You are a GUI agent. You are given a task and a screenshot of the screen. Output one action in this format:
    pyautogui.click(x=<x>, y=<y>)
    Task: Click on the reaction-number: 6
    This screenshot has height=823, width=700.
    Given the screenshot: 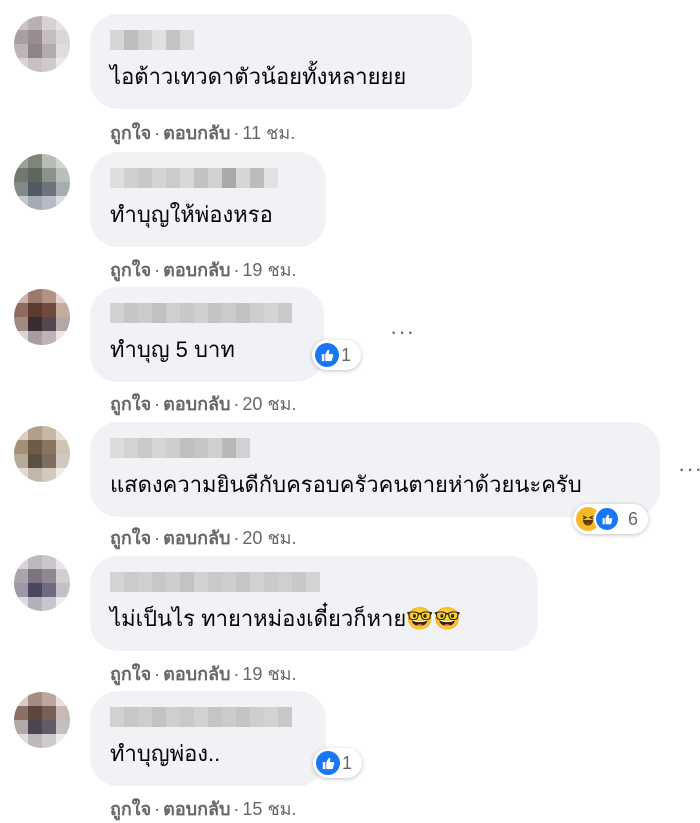 What is the action you would take?
    pyautogui.click(x=633, y=518)
    